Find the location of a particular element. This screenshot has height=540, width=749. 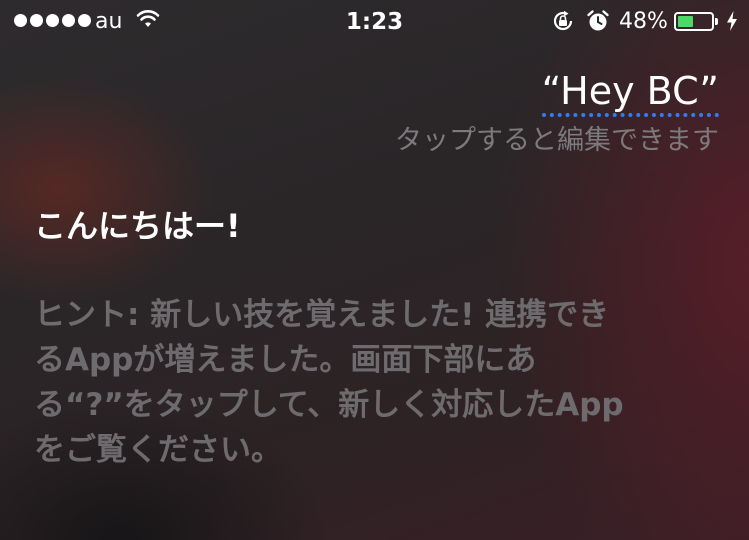

battery-percent: 48% is located at coordinates (643, 21).